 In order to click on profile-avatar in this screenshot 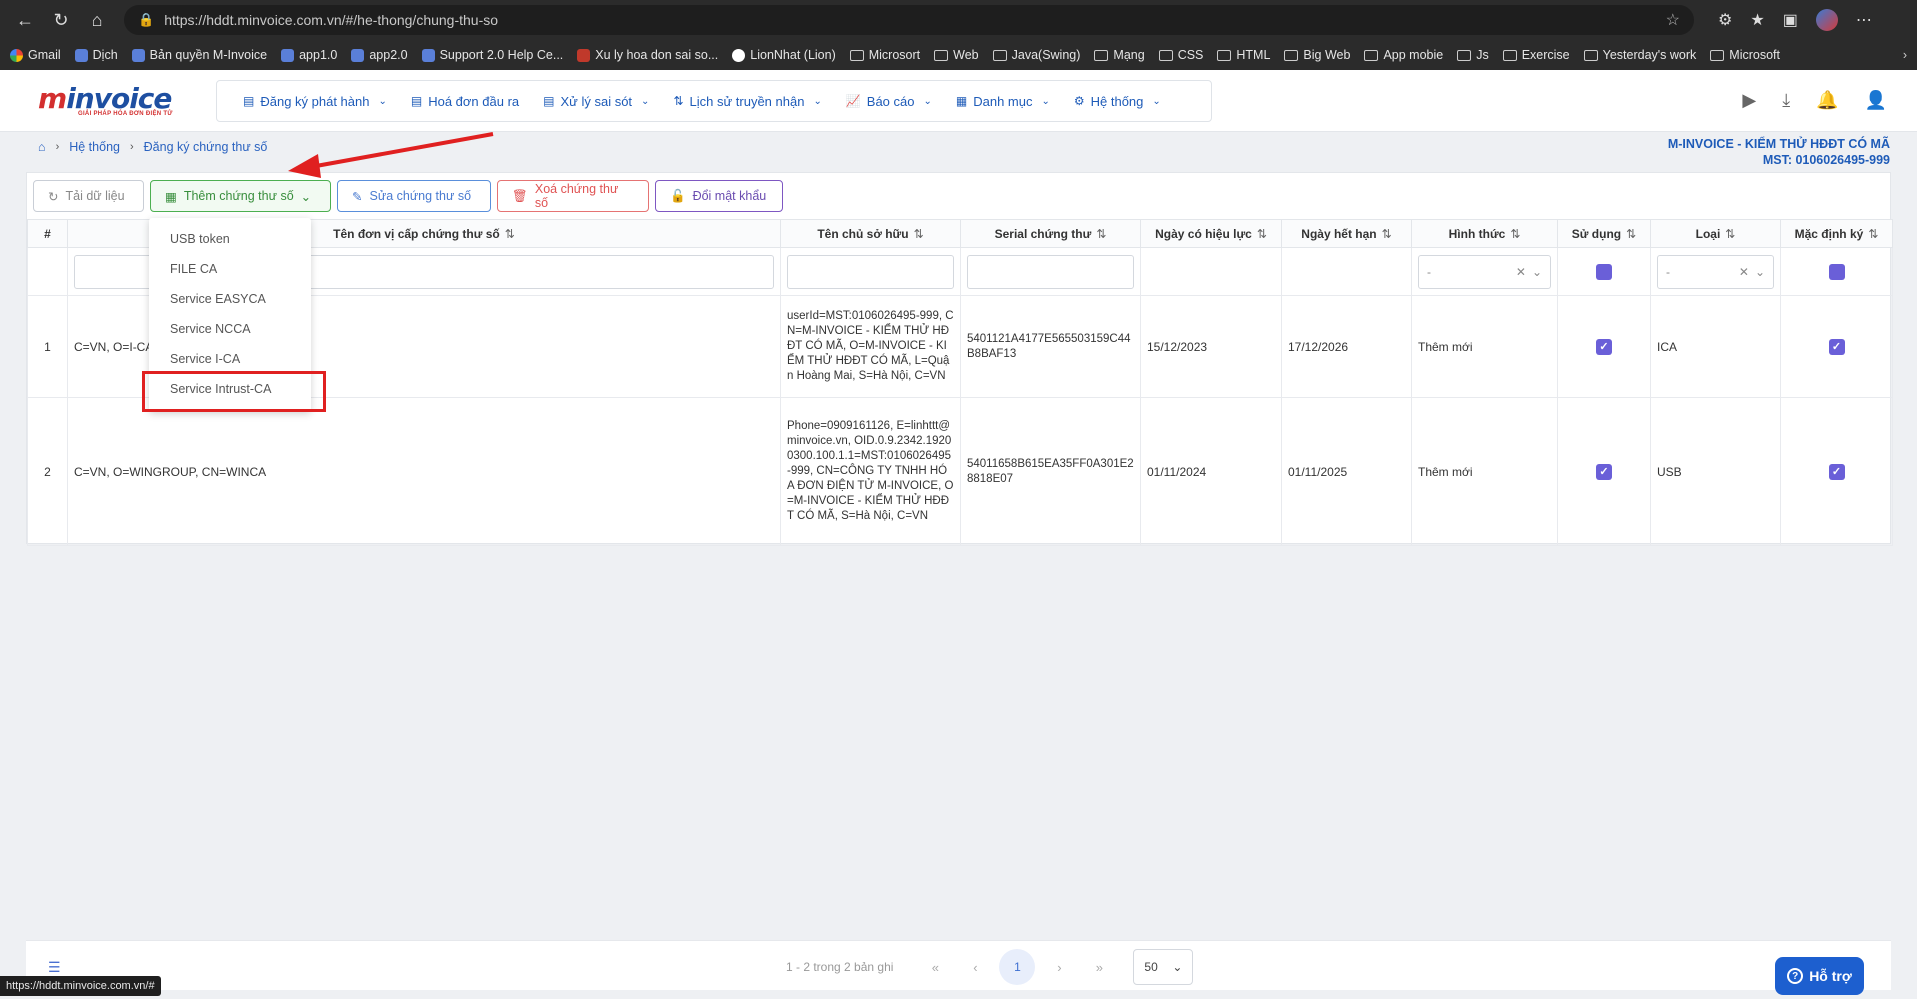, I will do `click(1826, 20)`.